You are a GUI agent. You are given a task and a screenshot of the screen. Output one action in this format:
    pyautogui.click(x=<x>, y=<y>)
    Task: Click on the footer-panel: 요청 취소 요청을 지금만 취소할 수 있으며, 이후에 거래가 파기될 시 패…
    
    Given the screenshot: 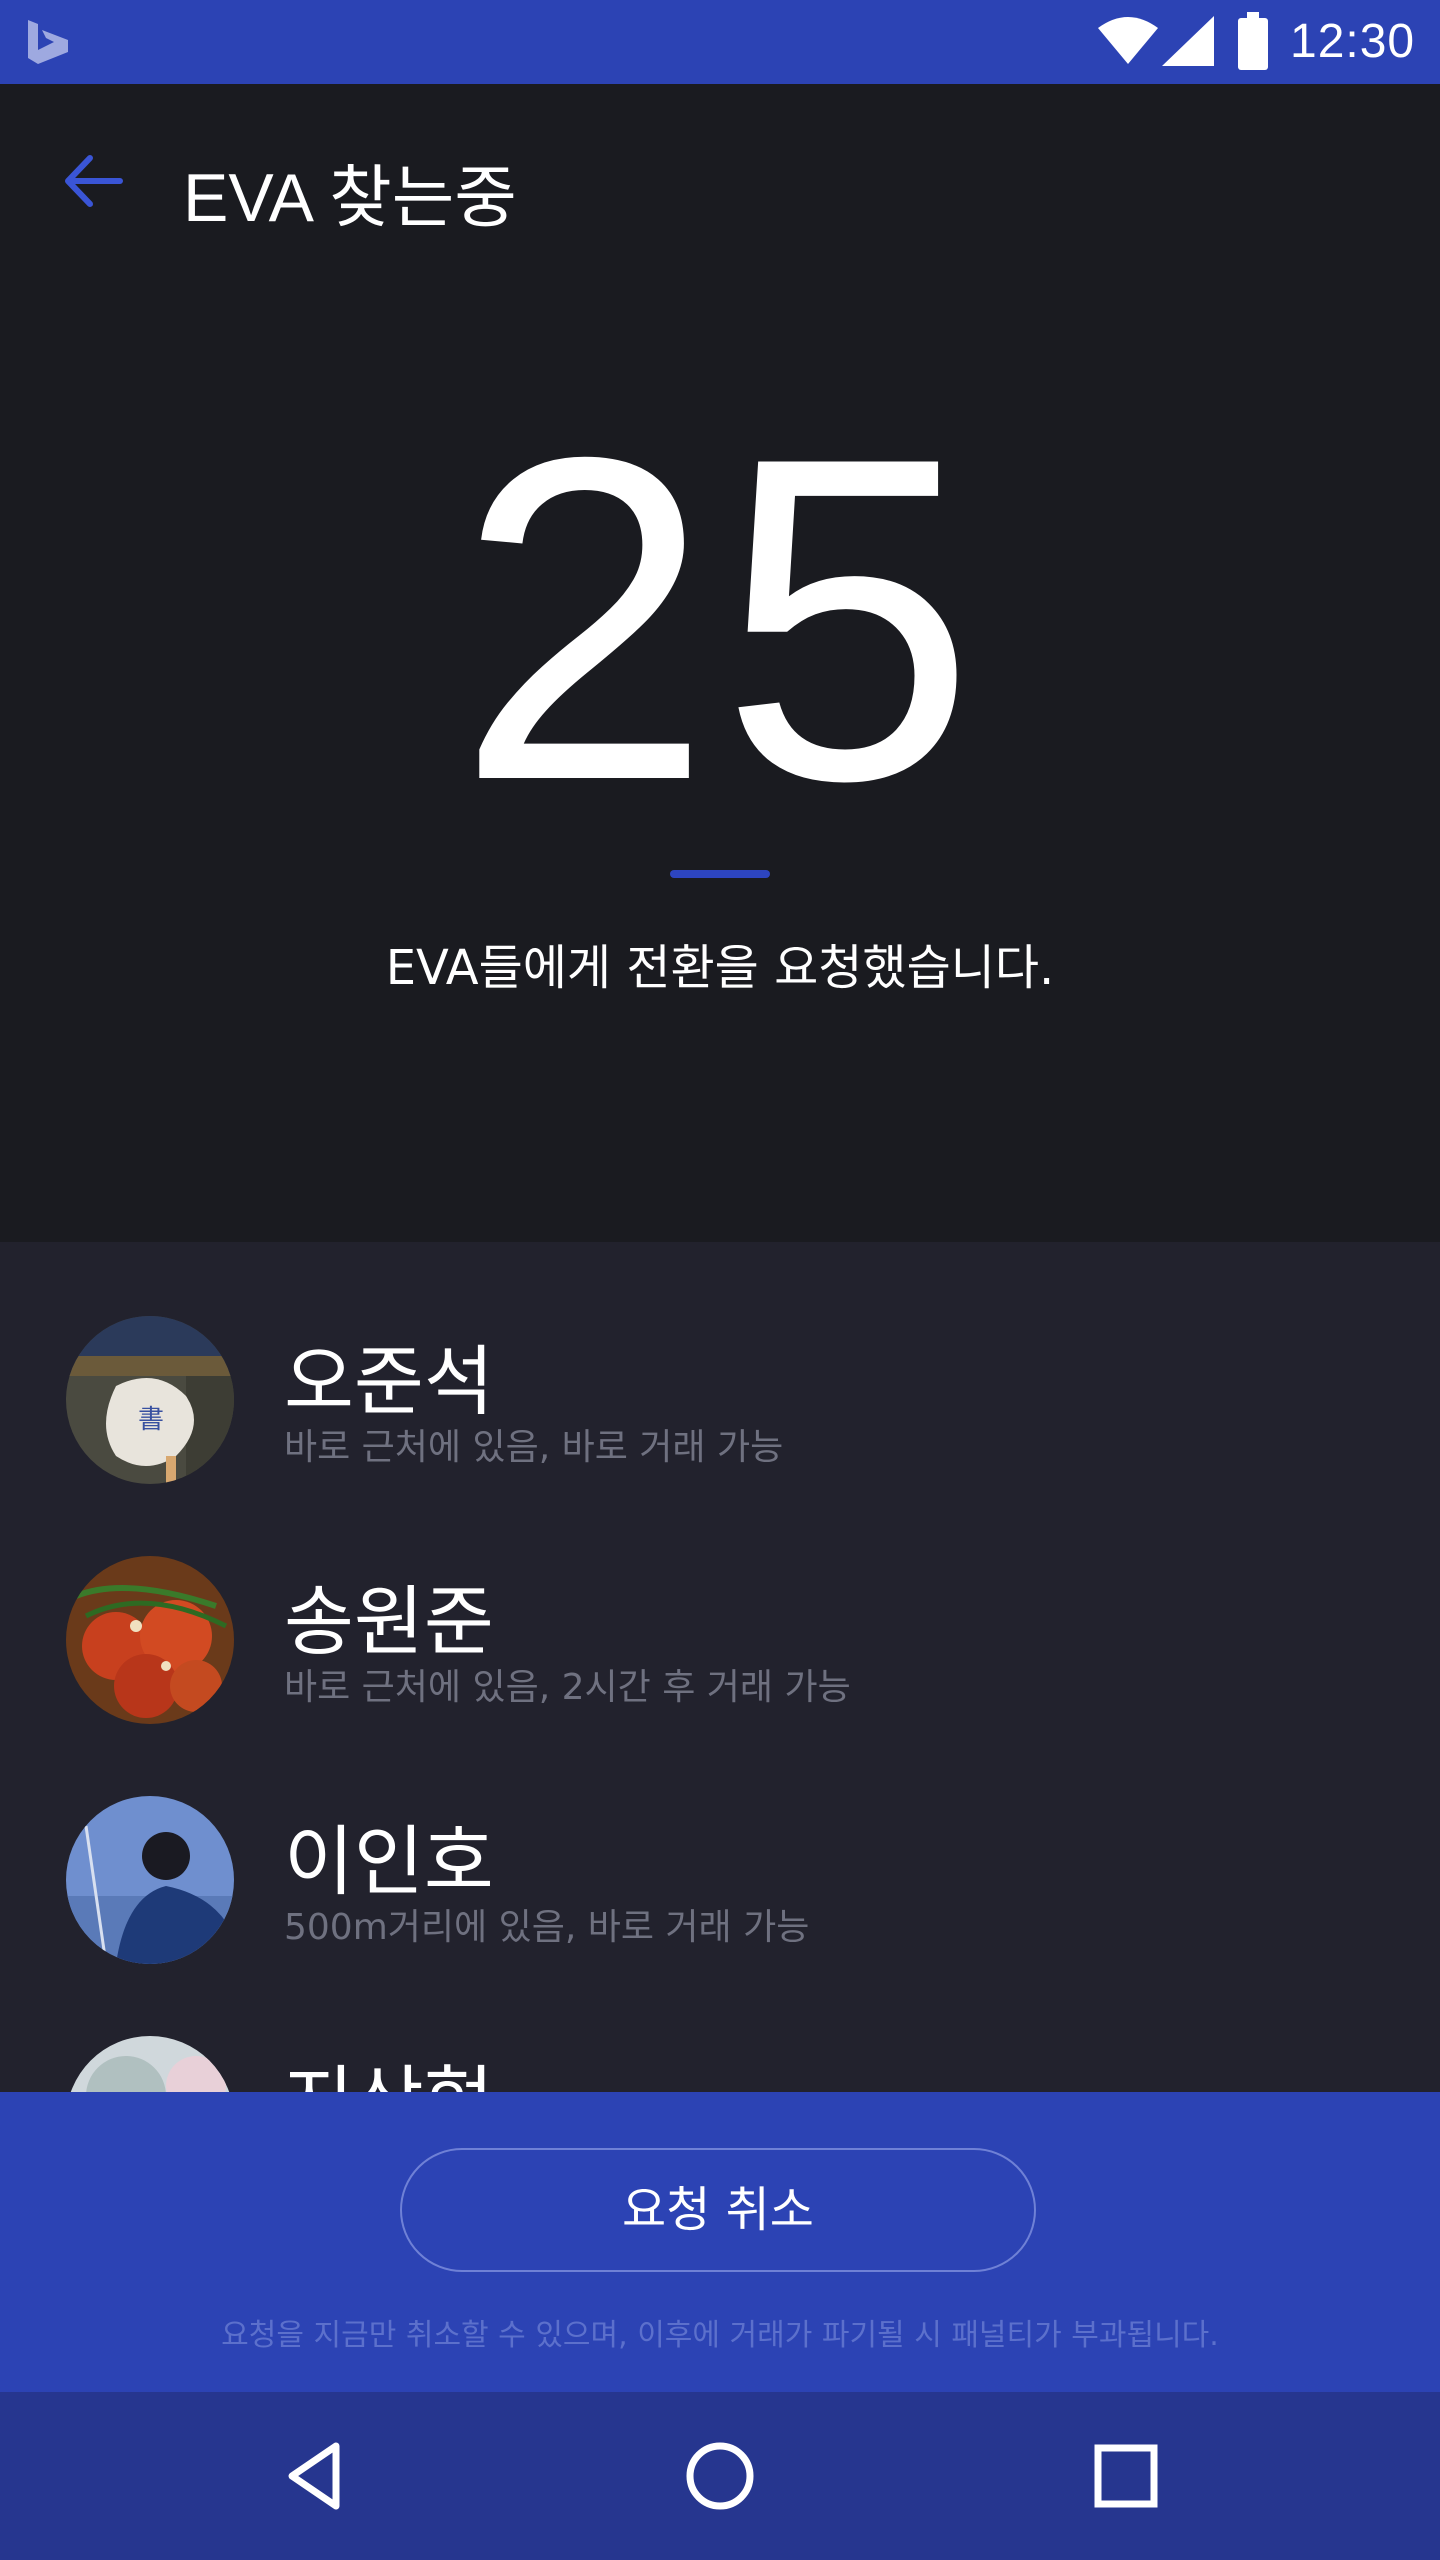 What is the action you would take?
    pyautogui.click(x=720, y=2242)
    